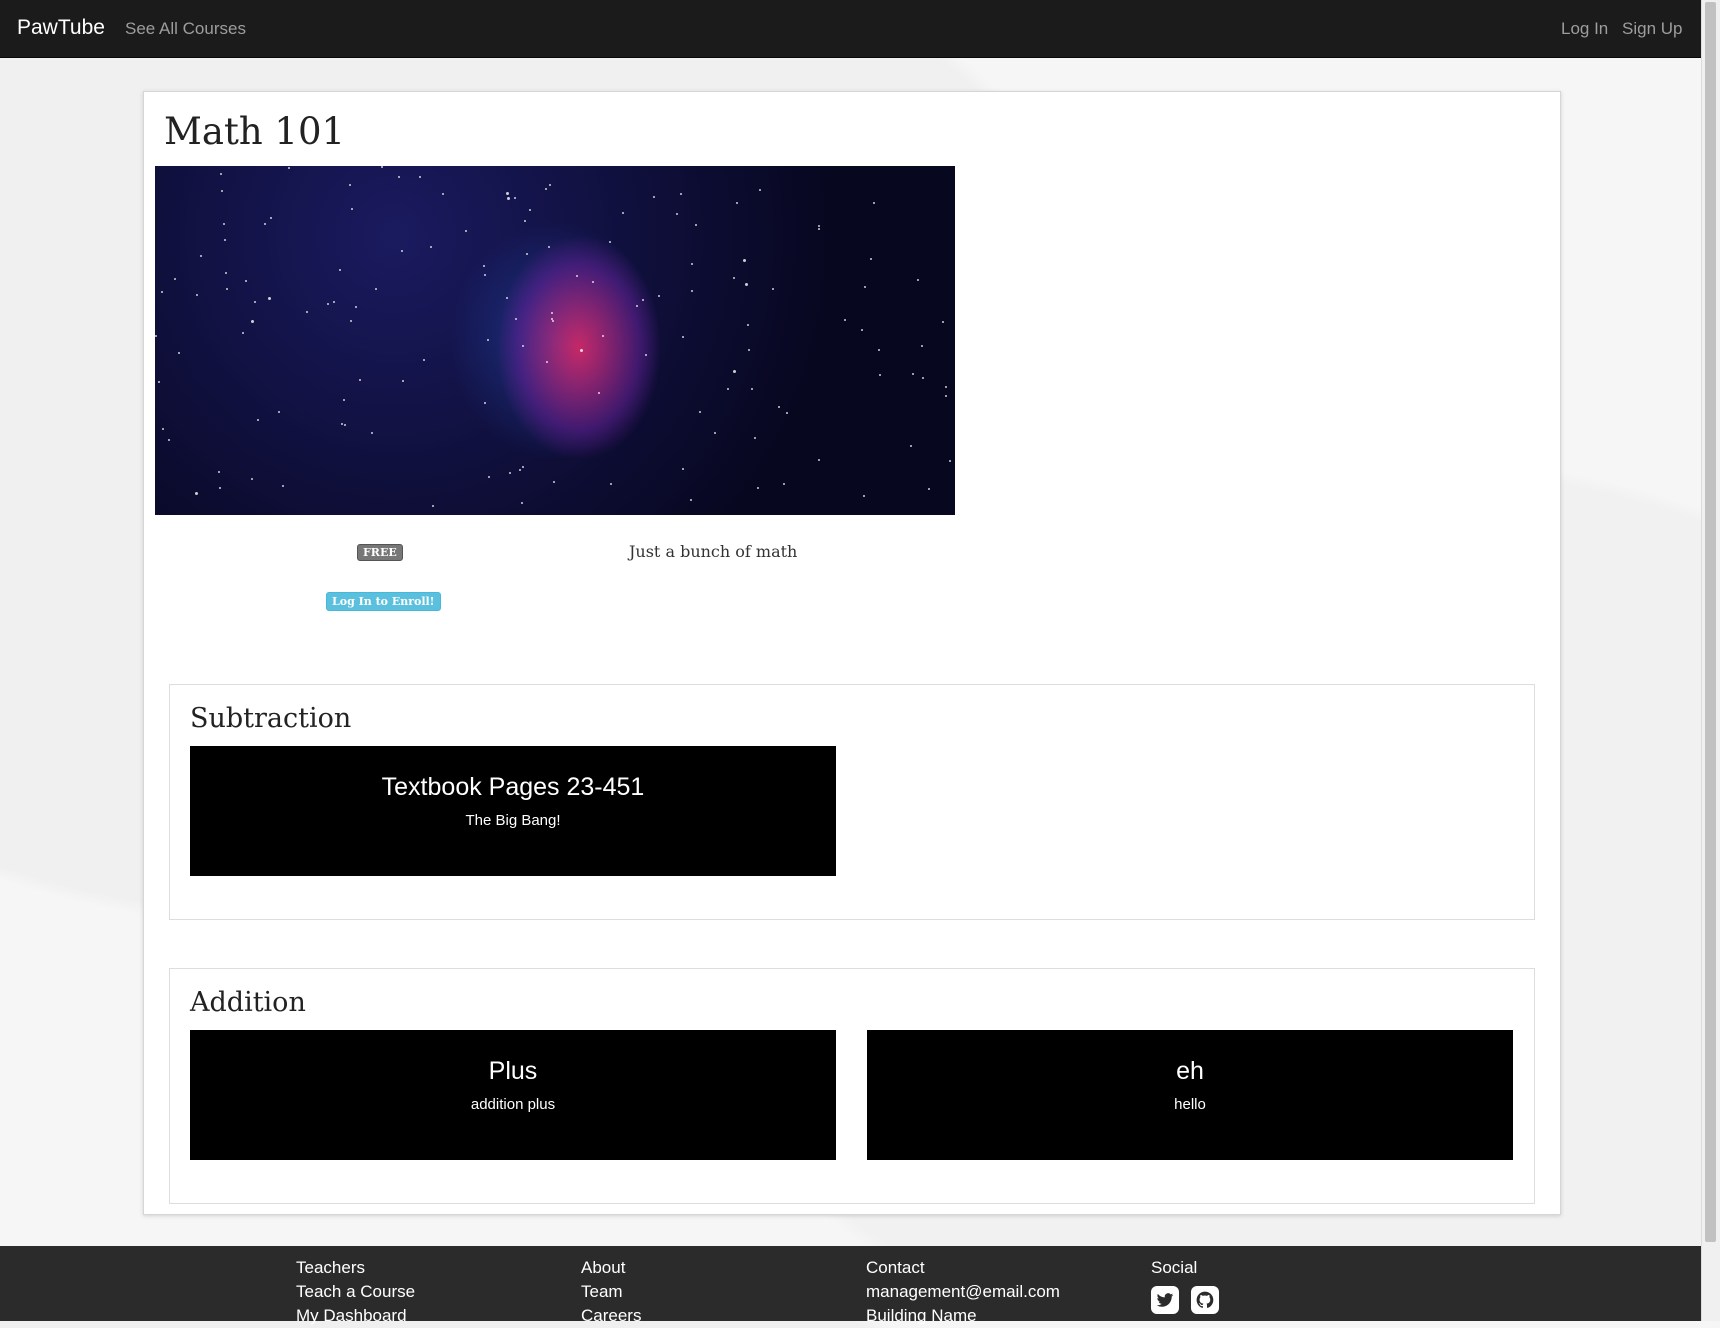 Image resolution: width=1720 pixels, height=1328 pixels. I want to click on section-addition: Addition Plus addition plus eh hello, so click(852, 1086).